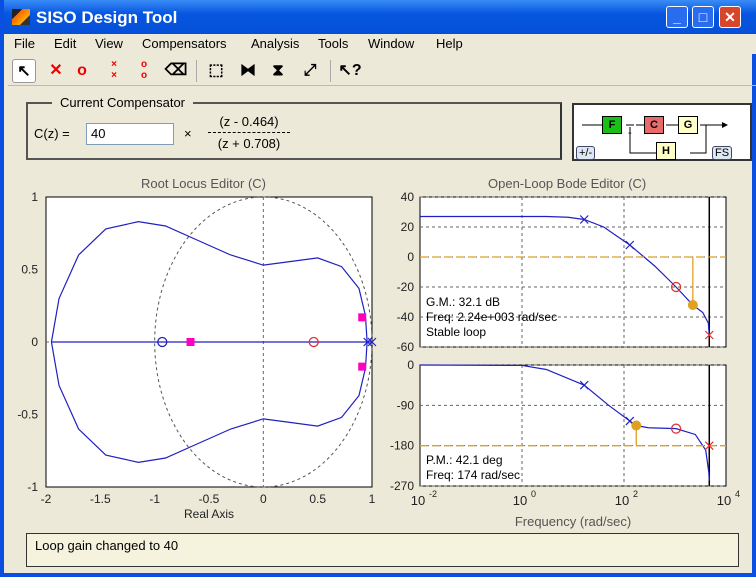  I want to click on y-tick-label: 0.5, so click(29, 270).